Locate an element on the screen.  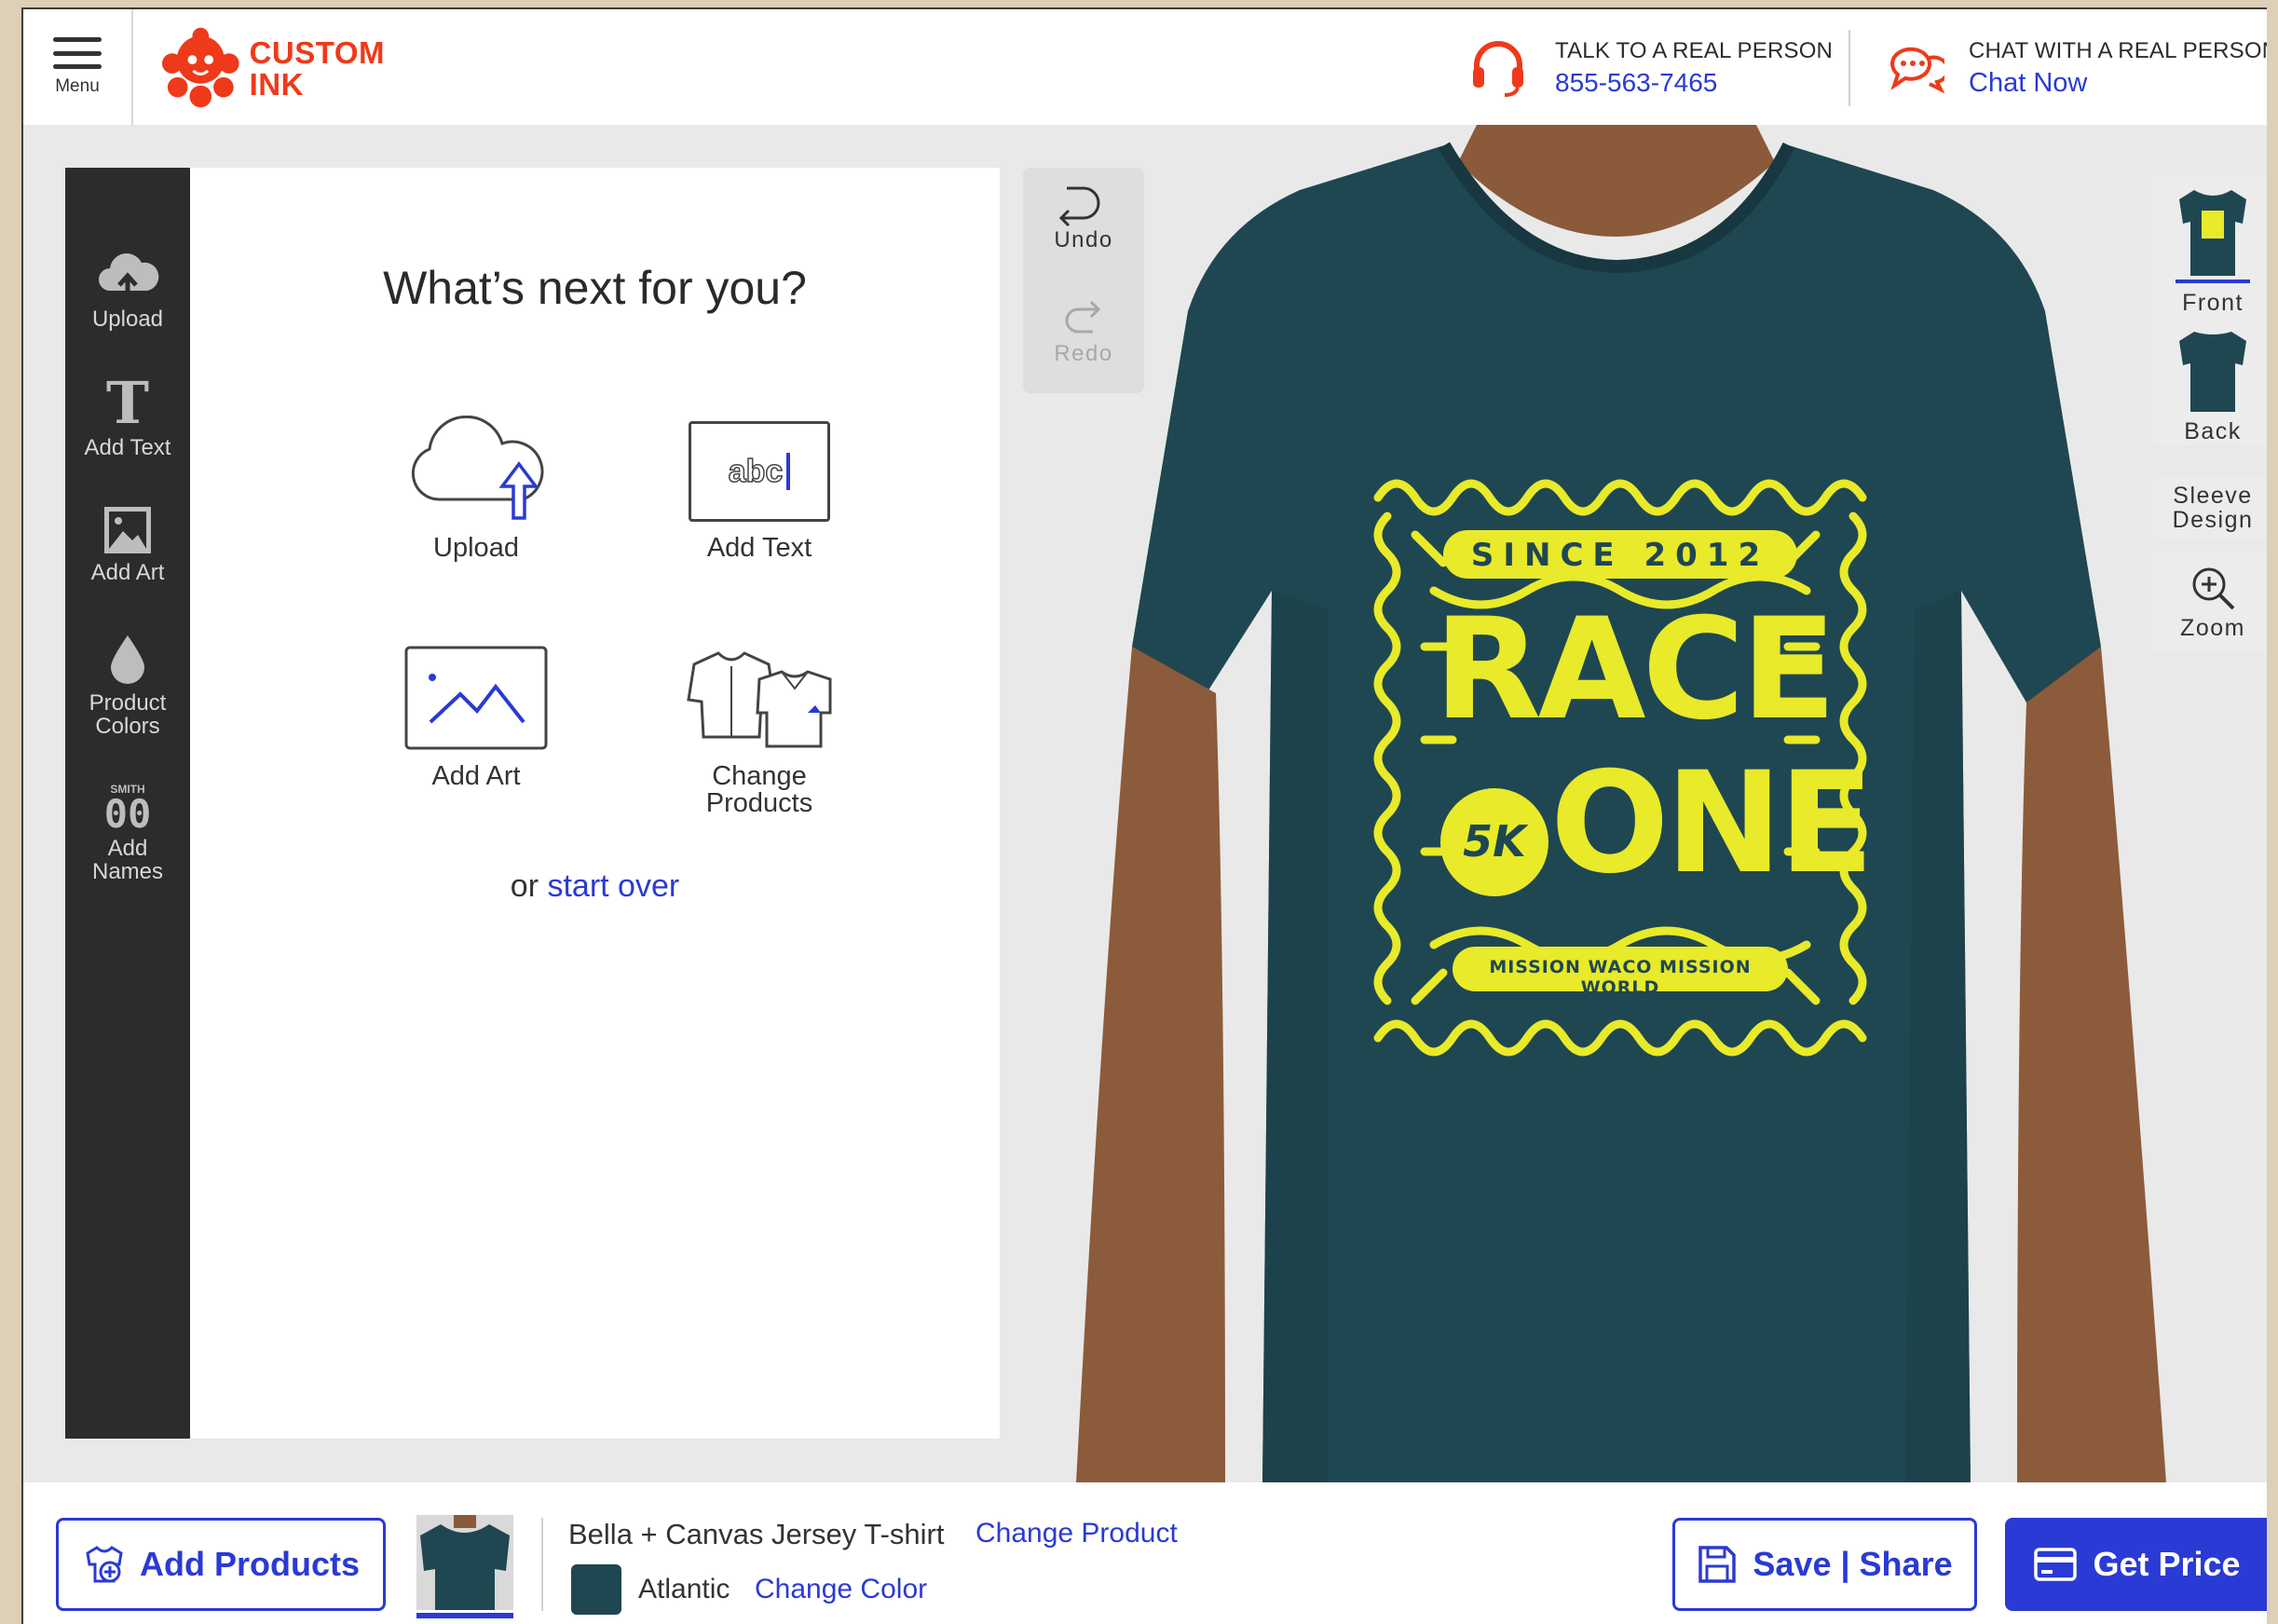
undo-label: Undo is located at coordinates (1084, 240).